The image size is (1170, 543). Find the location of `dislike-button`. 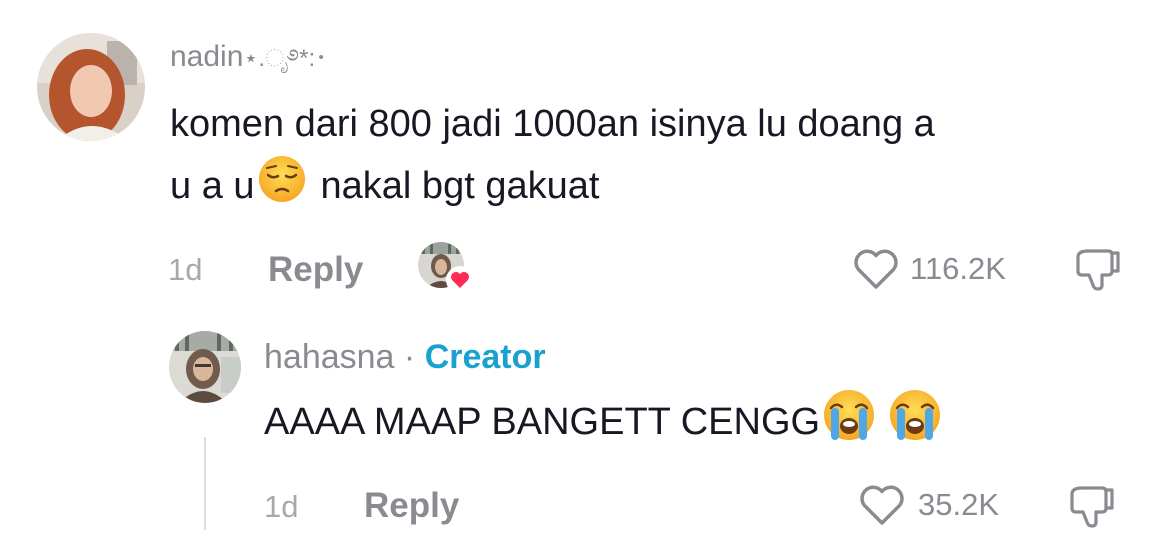

dislike-button is located at coordinates (1098, 270).